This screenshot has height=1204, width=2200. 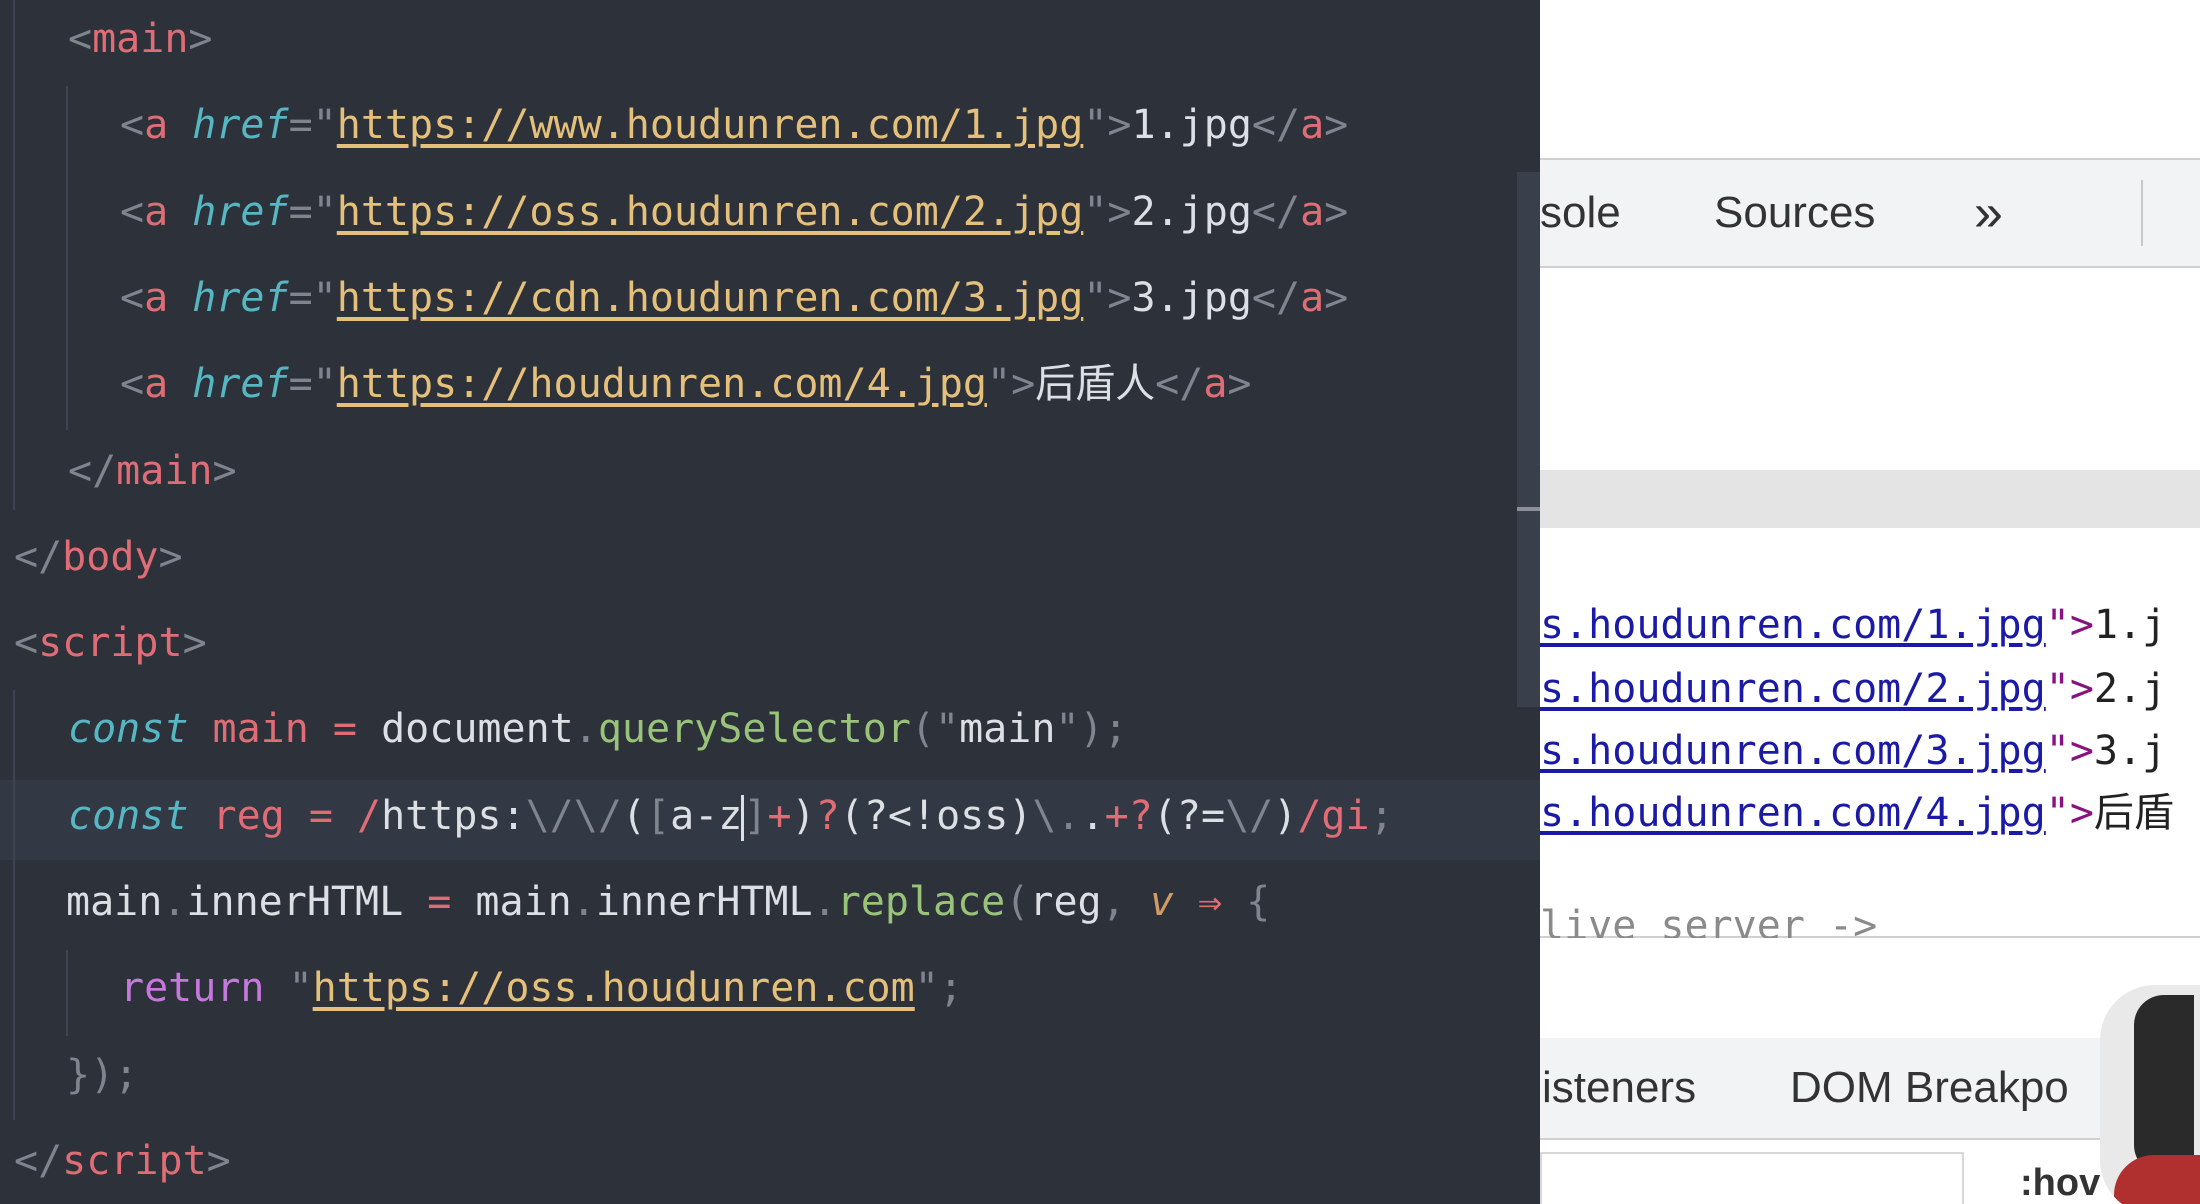 I want to click on code-line: </script>, so click(x=122, y=1161).